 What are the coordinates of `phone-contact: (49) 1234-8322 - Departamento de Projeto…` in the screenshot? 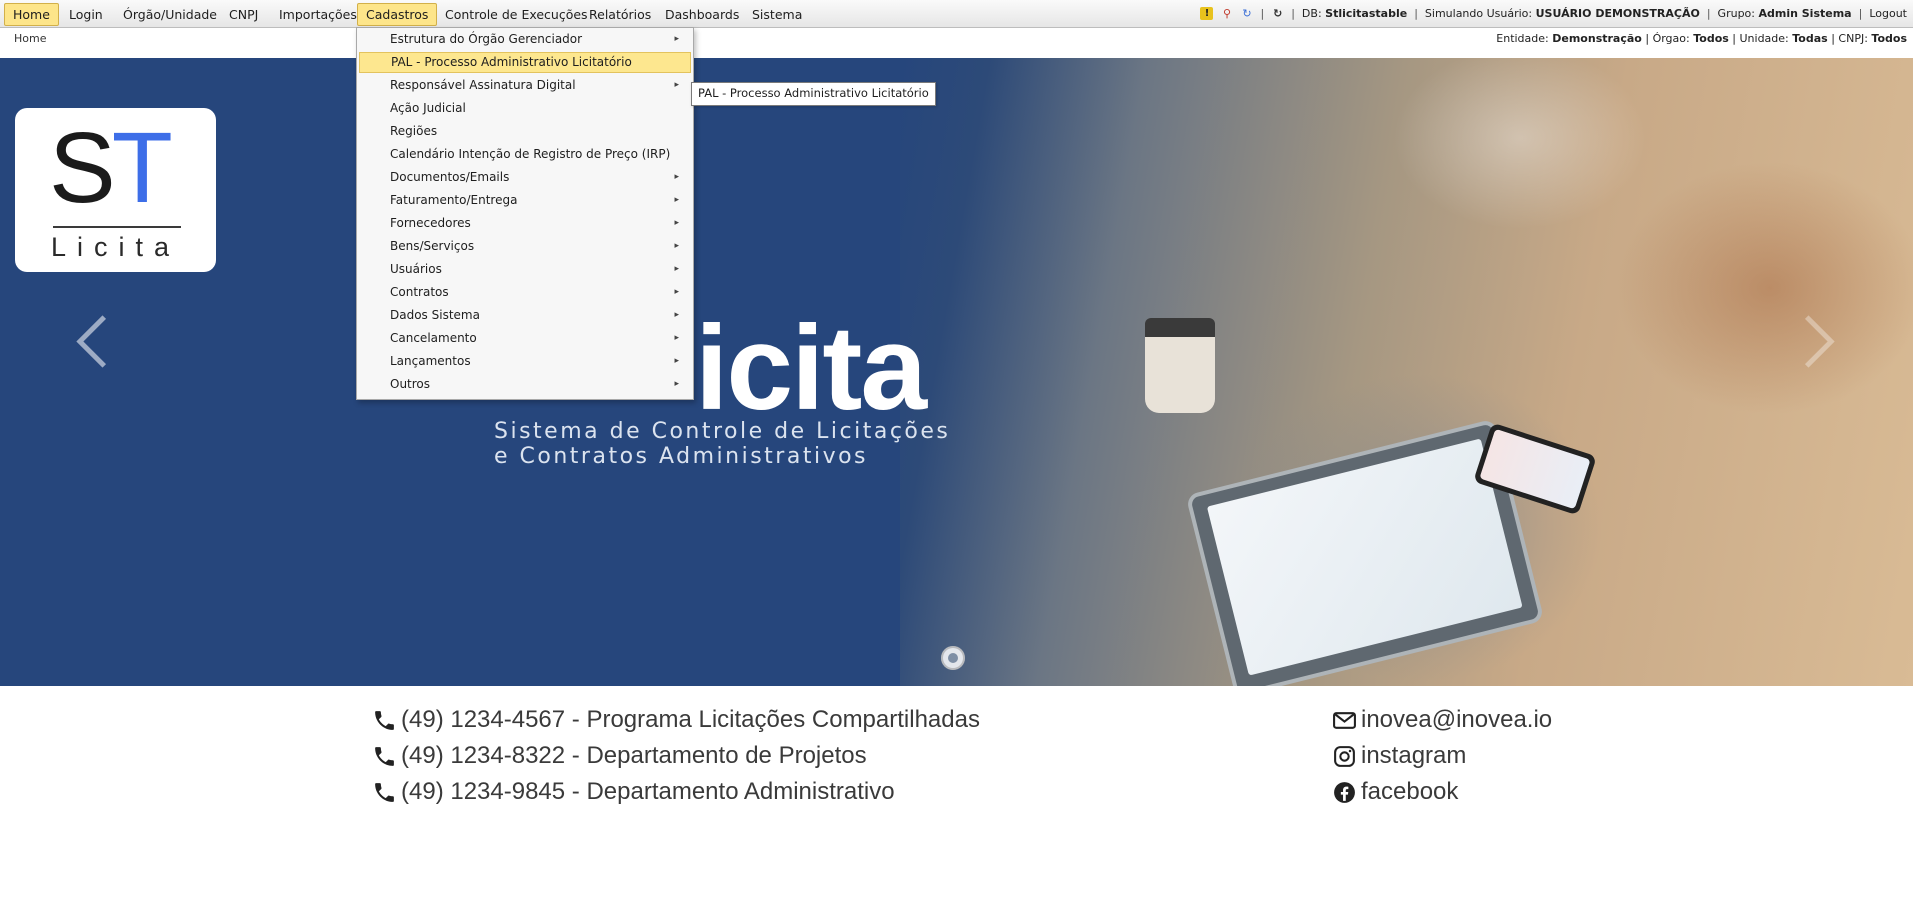 It's located at (676, 756).